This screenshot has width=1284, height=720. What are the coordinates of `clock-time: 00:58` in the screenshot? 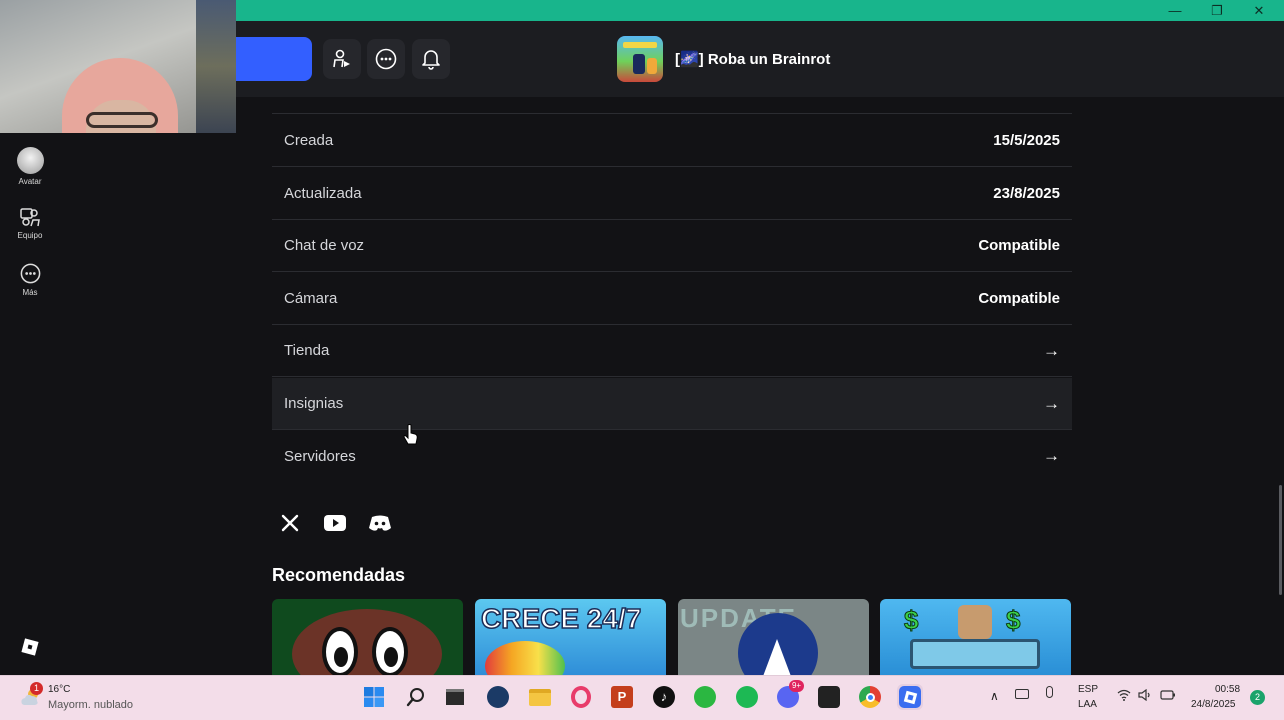 It's located at (1227, 689).